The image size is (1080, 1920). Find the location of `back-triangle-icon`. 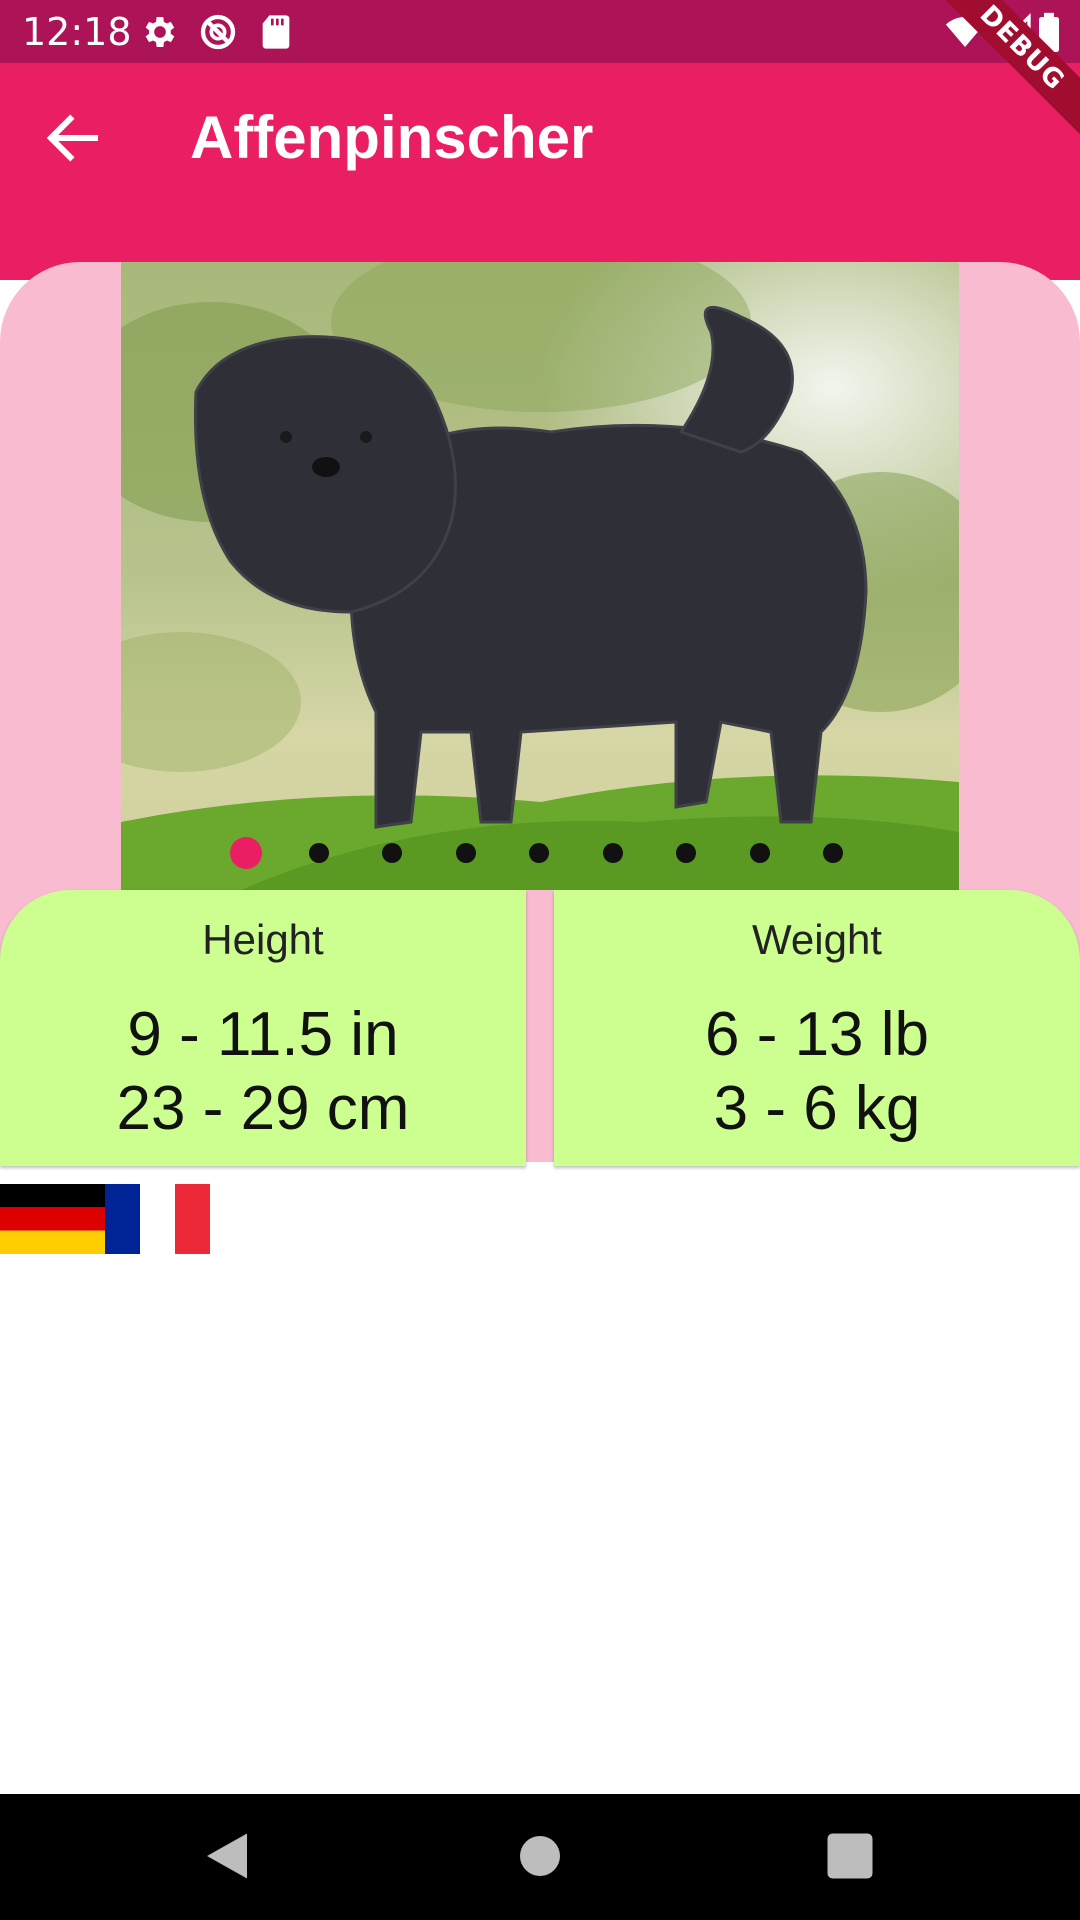

back-triangle-icon is located at coordinates (227, 1856).